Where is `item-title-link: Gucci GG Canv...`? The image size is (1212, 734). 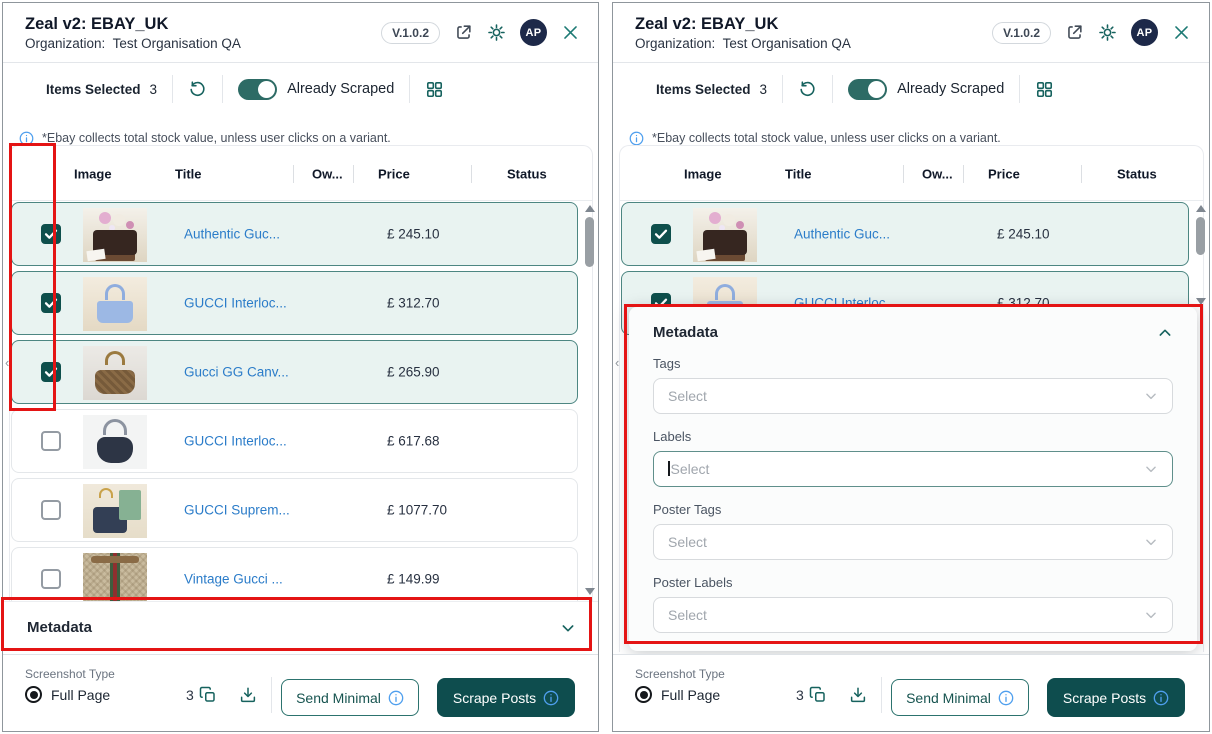
item-title-link: Gucci GG Canv... is located at coordinates (236, 372).